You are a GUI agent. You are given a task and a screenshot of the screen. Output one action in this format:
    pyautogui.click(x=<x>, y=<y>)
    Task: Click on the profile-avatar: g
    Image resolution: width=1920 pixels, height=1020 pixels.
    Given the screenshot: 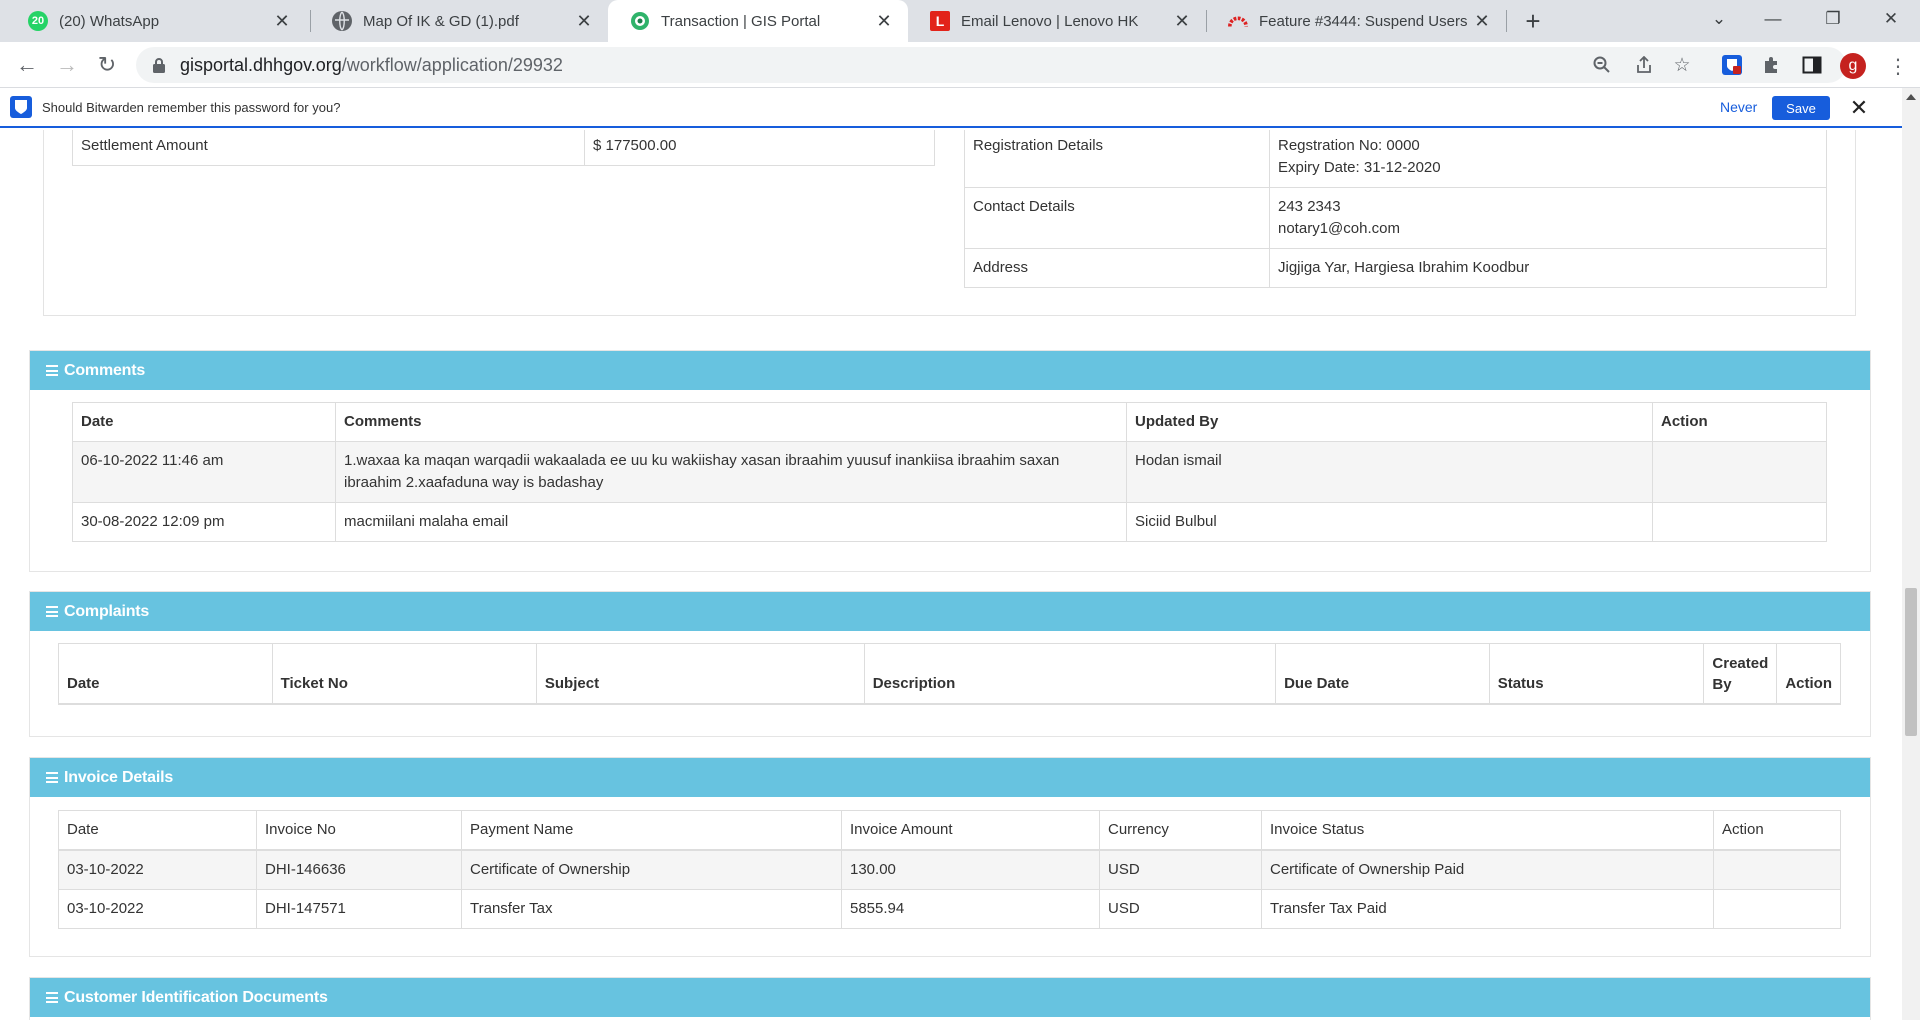 What is the action you would take?
    pyautogui.click(x=1853, y=66)
    